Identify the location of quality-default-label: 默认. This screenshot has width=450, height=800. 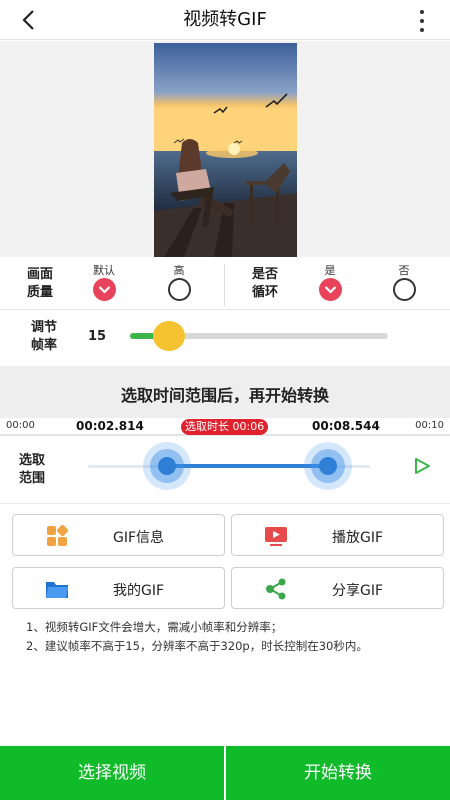
(104, 270).